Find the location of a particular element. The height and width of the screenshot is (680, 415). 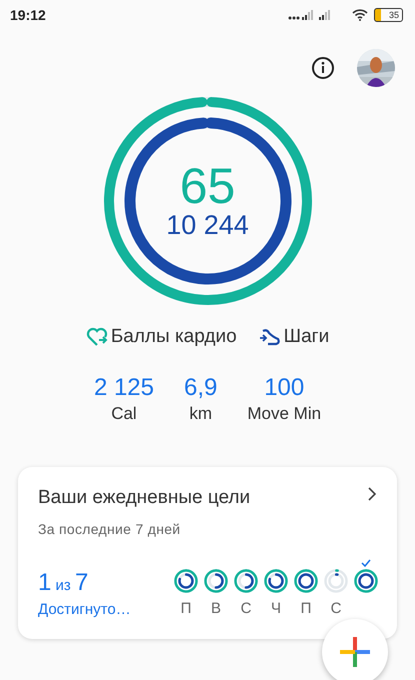

steps-value: 10 244 is located at coordinates (207, 226).